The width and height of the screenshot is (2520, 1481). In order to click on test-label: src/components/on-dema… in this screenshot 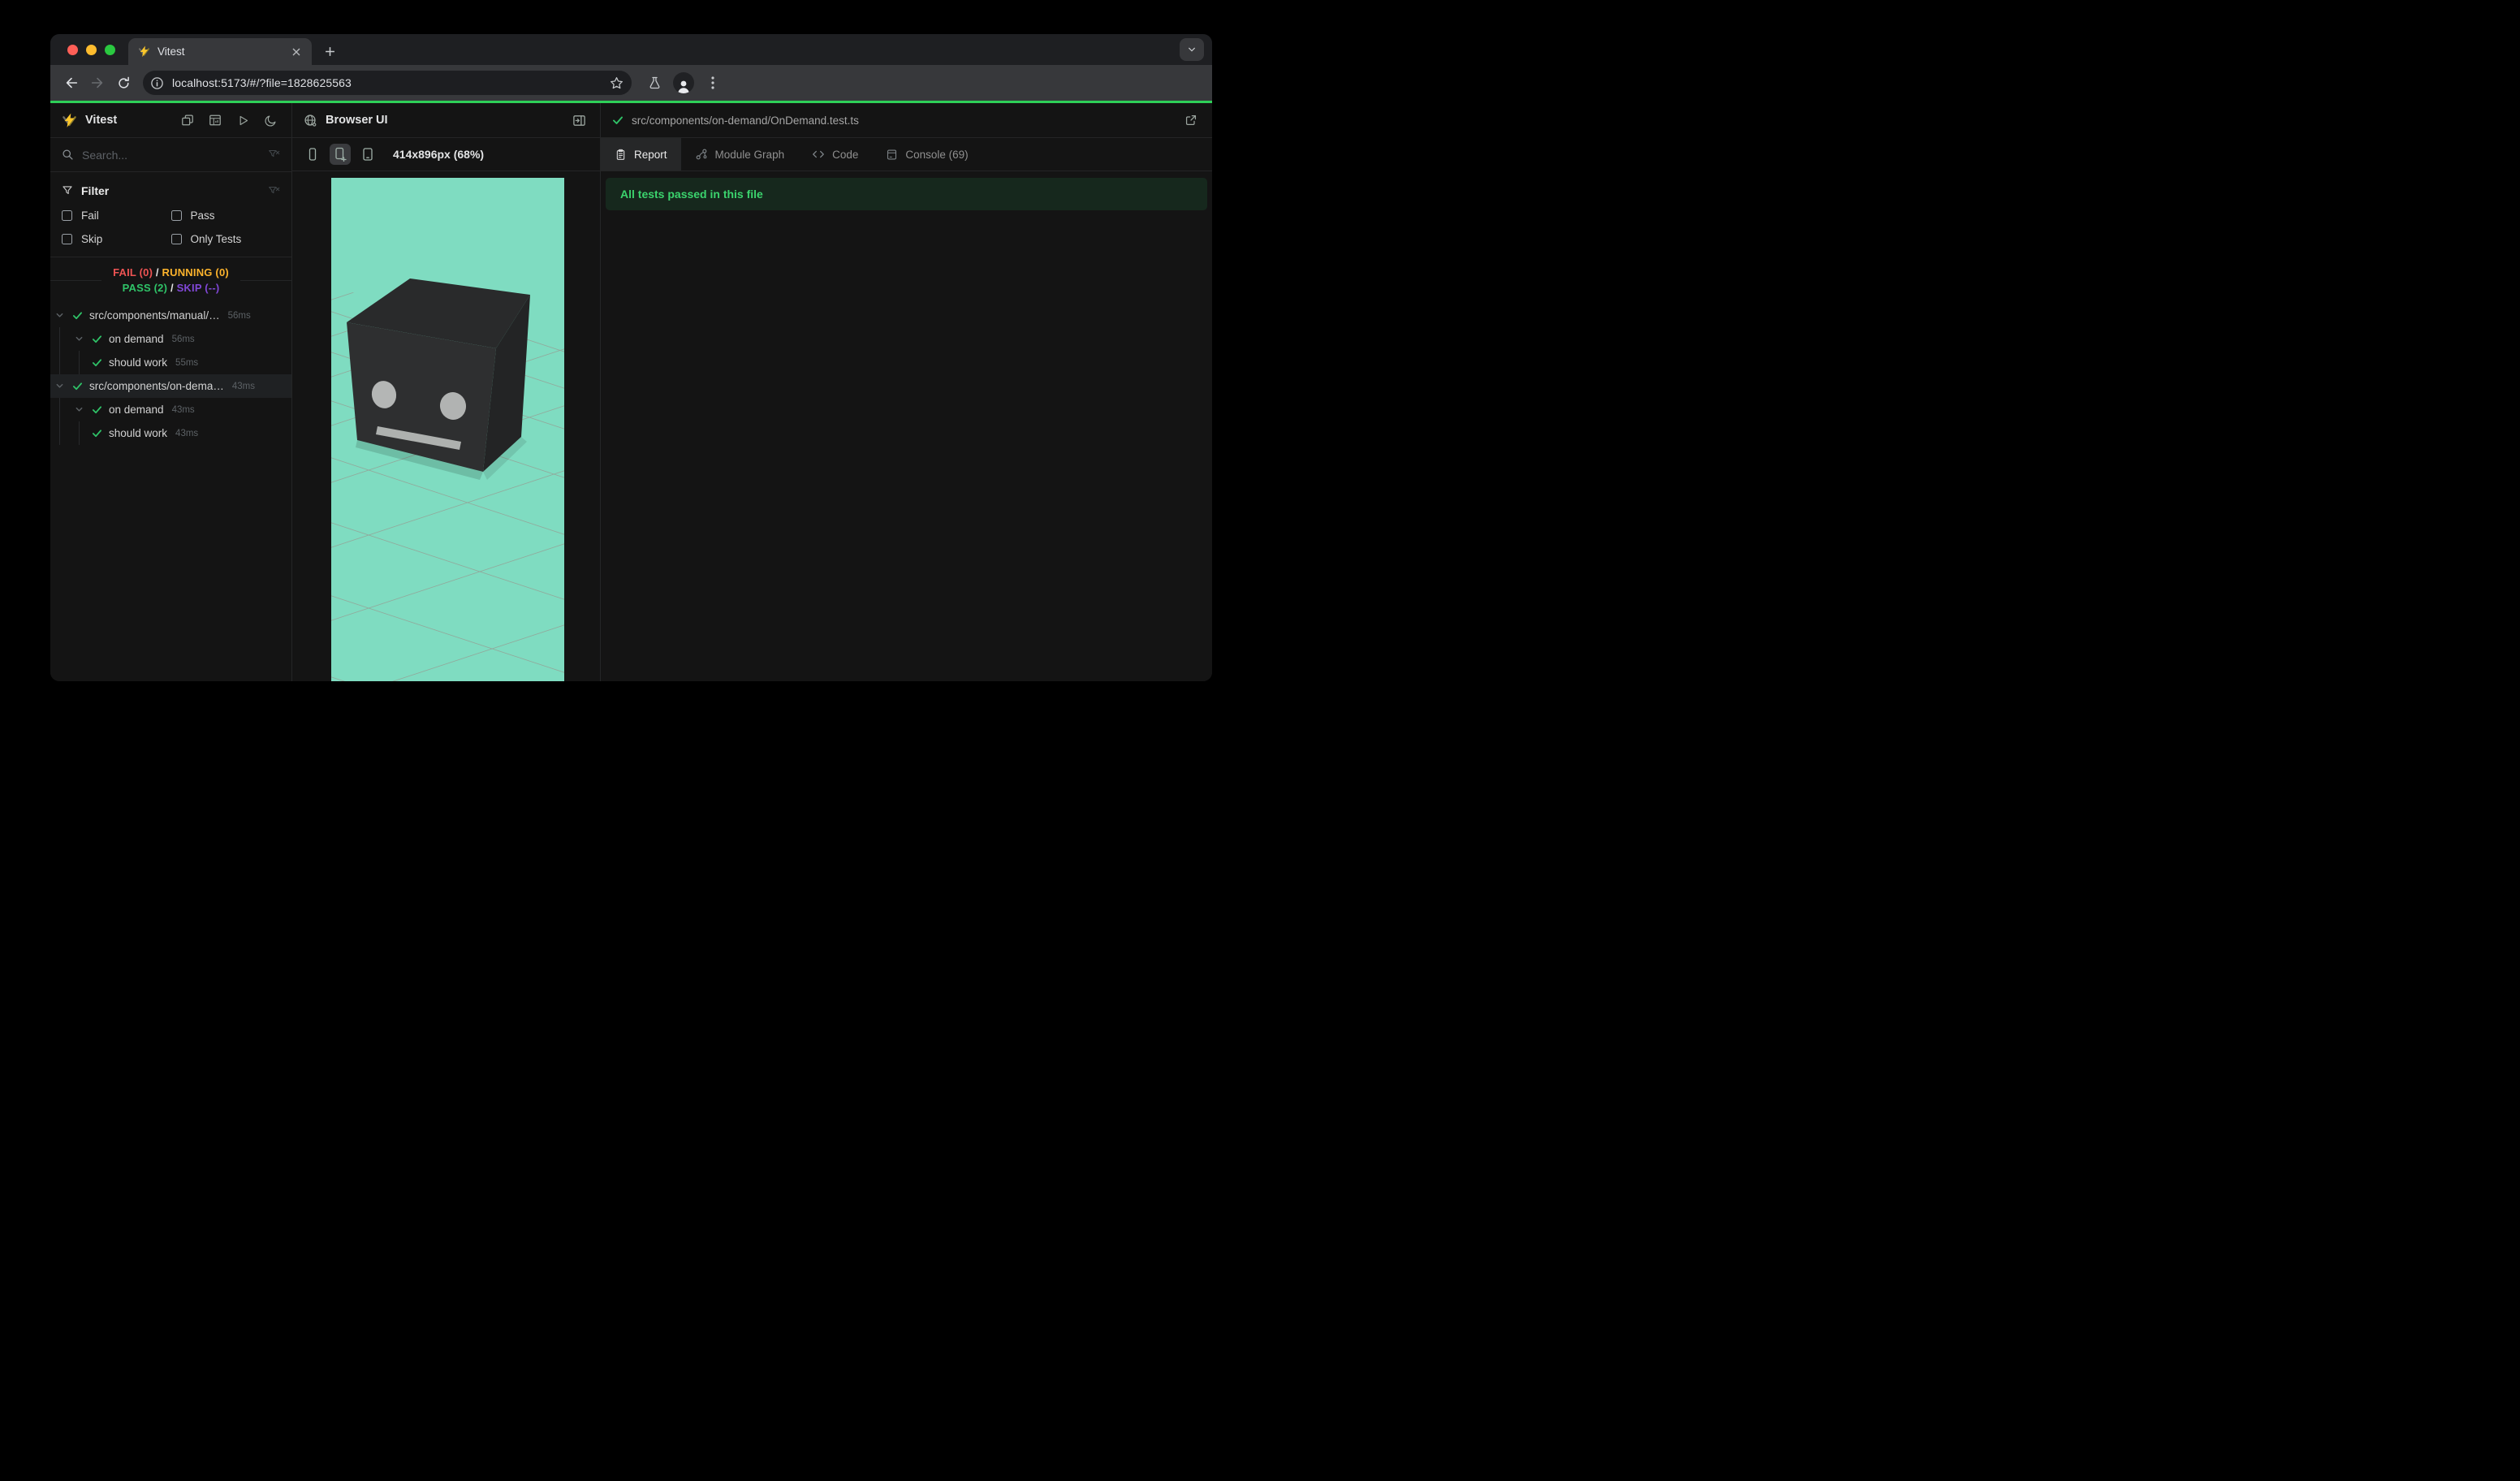, I will do `click(157, 386)`.